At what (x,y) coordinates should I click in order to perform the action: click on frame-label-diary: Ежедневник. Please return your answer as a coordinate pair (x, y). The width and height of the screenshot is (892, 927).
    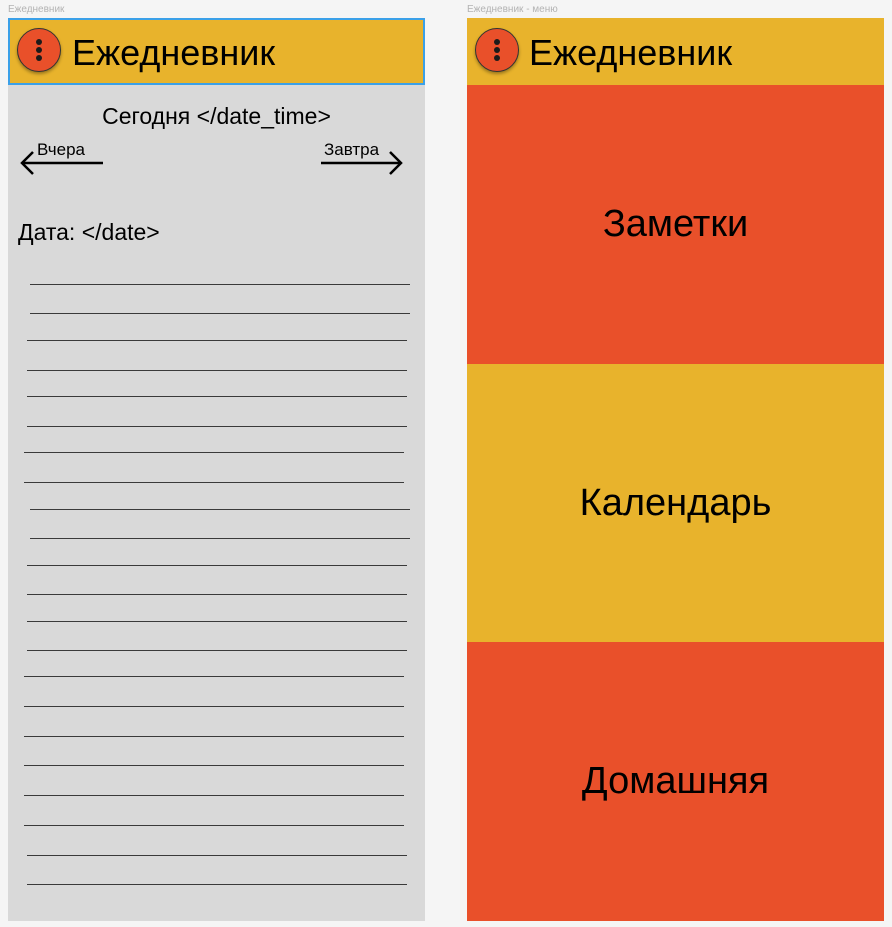
    Looking at the image, I should click on (36, 9).